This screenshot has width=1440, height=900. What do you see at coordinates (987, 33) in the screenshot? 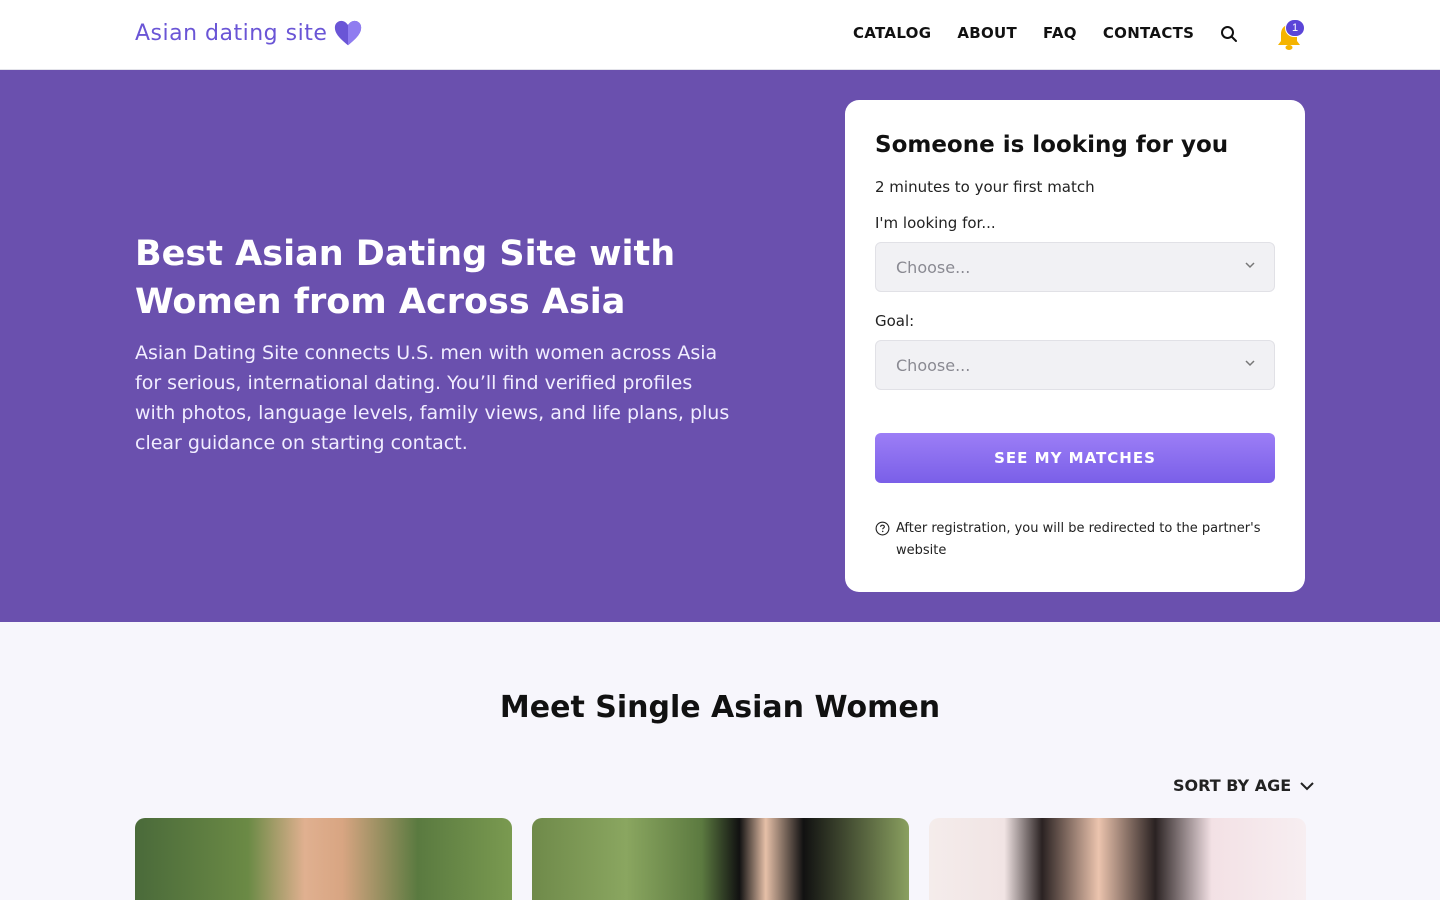
I see `nav-about: ABOUT` at bounding box center [987, 33].